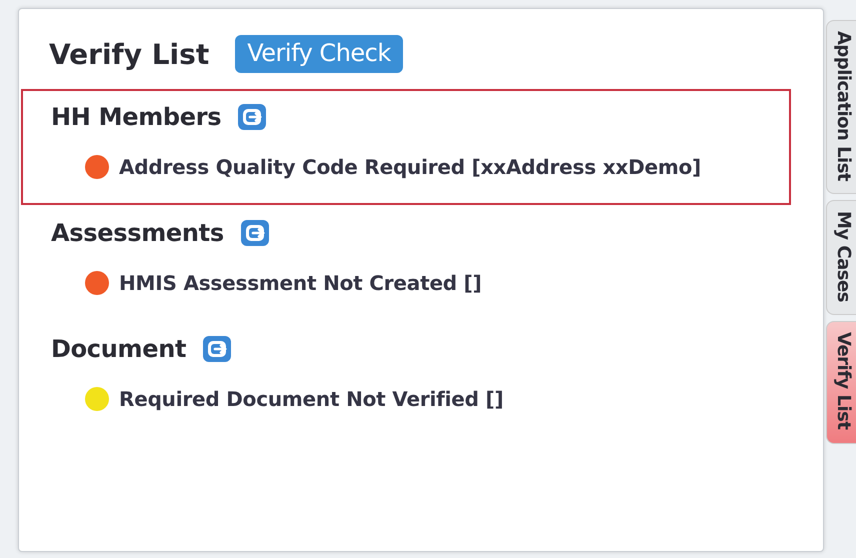  Describe the element at coordinates (841, 257) in the screenshot. I see `side-tab: My Cases` at that location.